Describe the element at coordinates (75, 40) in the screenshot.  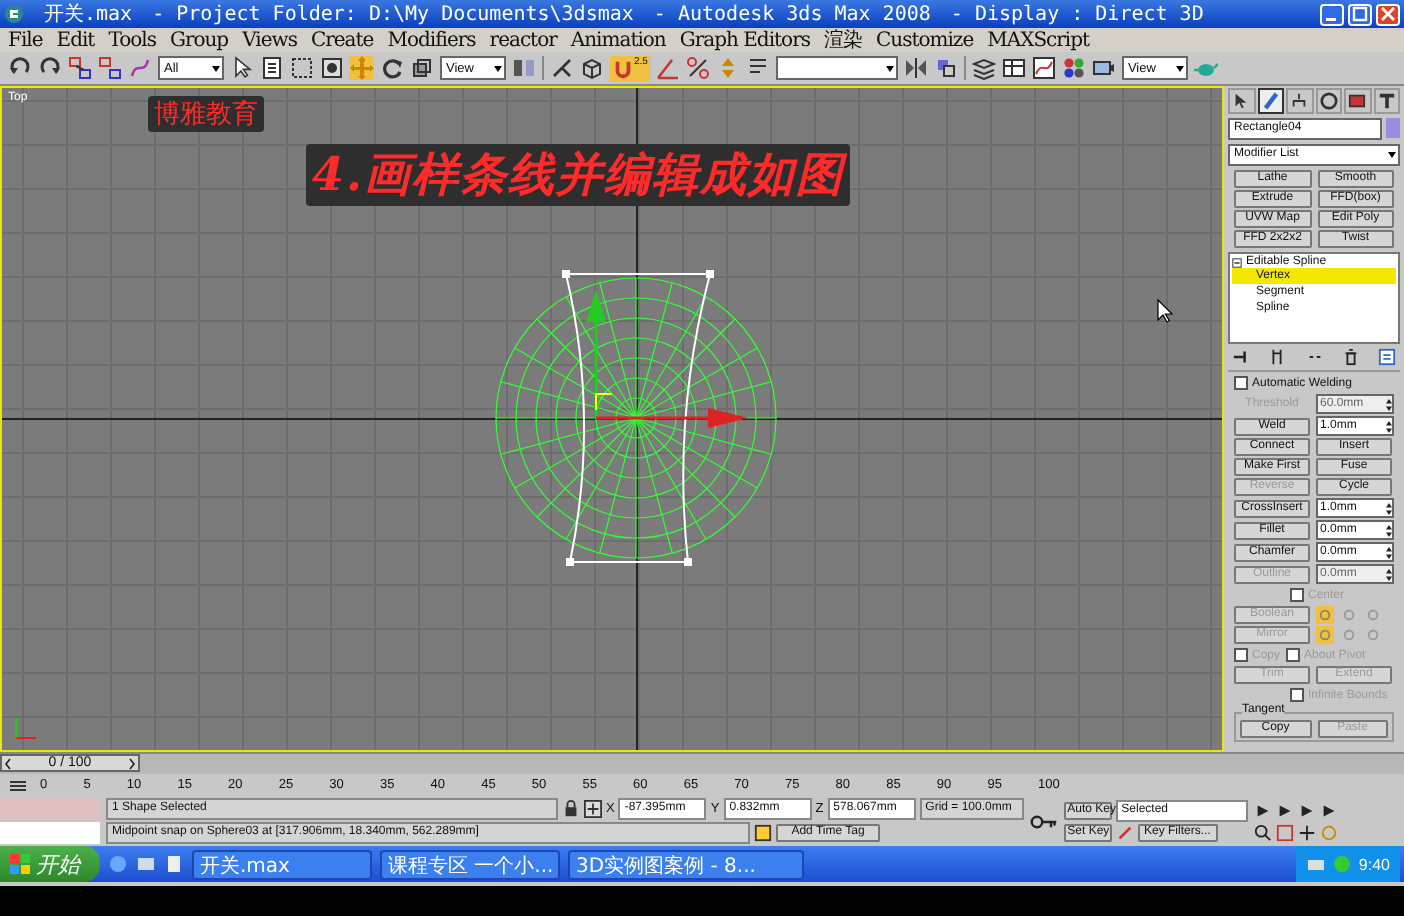
I see `menu-item: Edit` at that location.